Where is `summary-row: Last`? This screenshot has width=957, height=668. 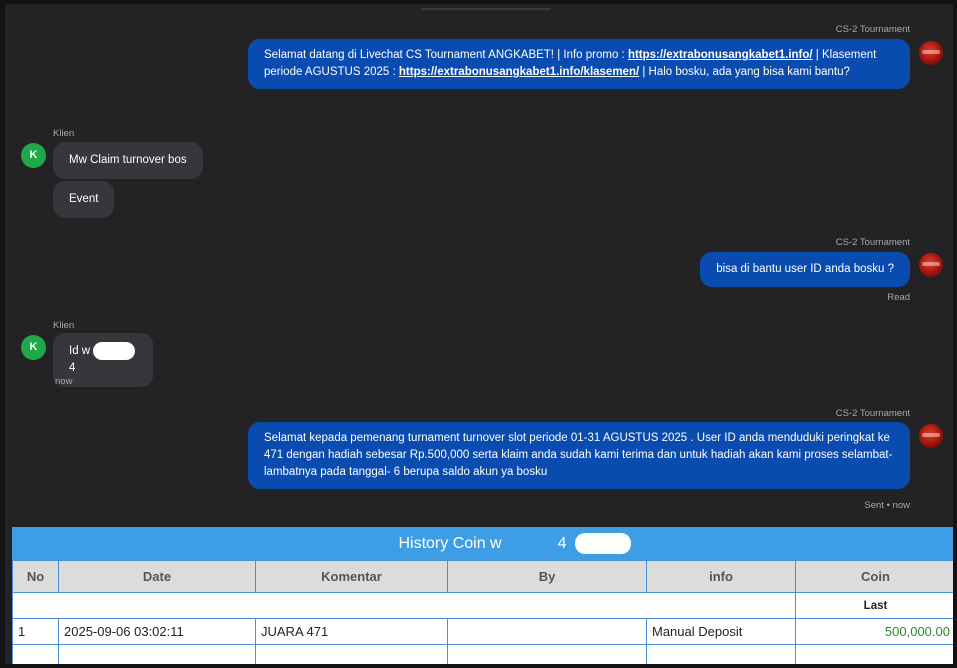 summary-row: Last is located at coordinates (482, 605).